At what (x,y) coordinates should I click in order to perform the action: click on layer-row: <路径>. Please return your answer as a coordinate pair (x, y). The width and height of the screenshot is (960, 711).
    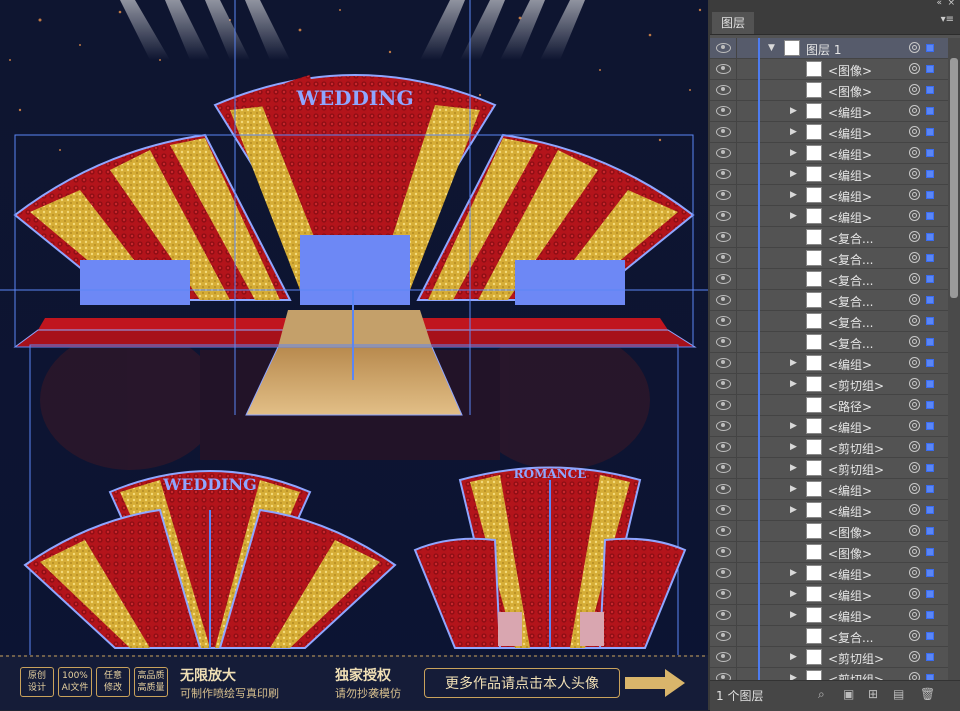
    Looking at the image, I should click on (829, 405).